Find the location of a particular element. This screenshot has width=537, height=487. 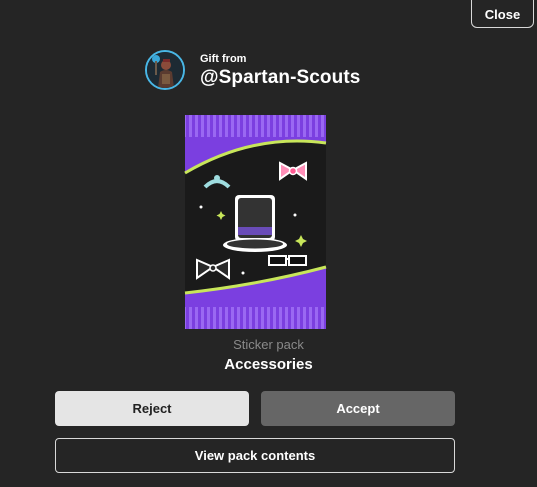

avatar is located at coordinates (165, 70).